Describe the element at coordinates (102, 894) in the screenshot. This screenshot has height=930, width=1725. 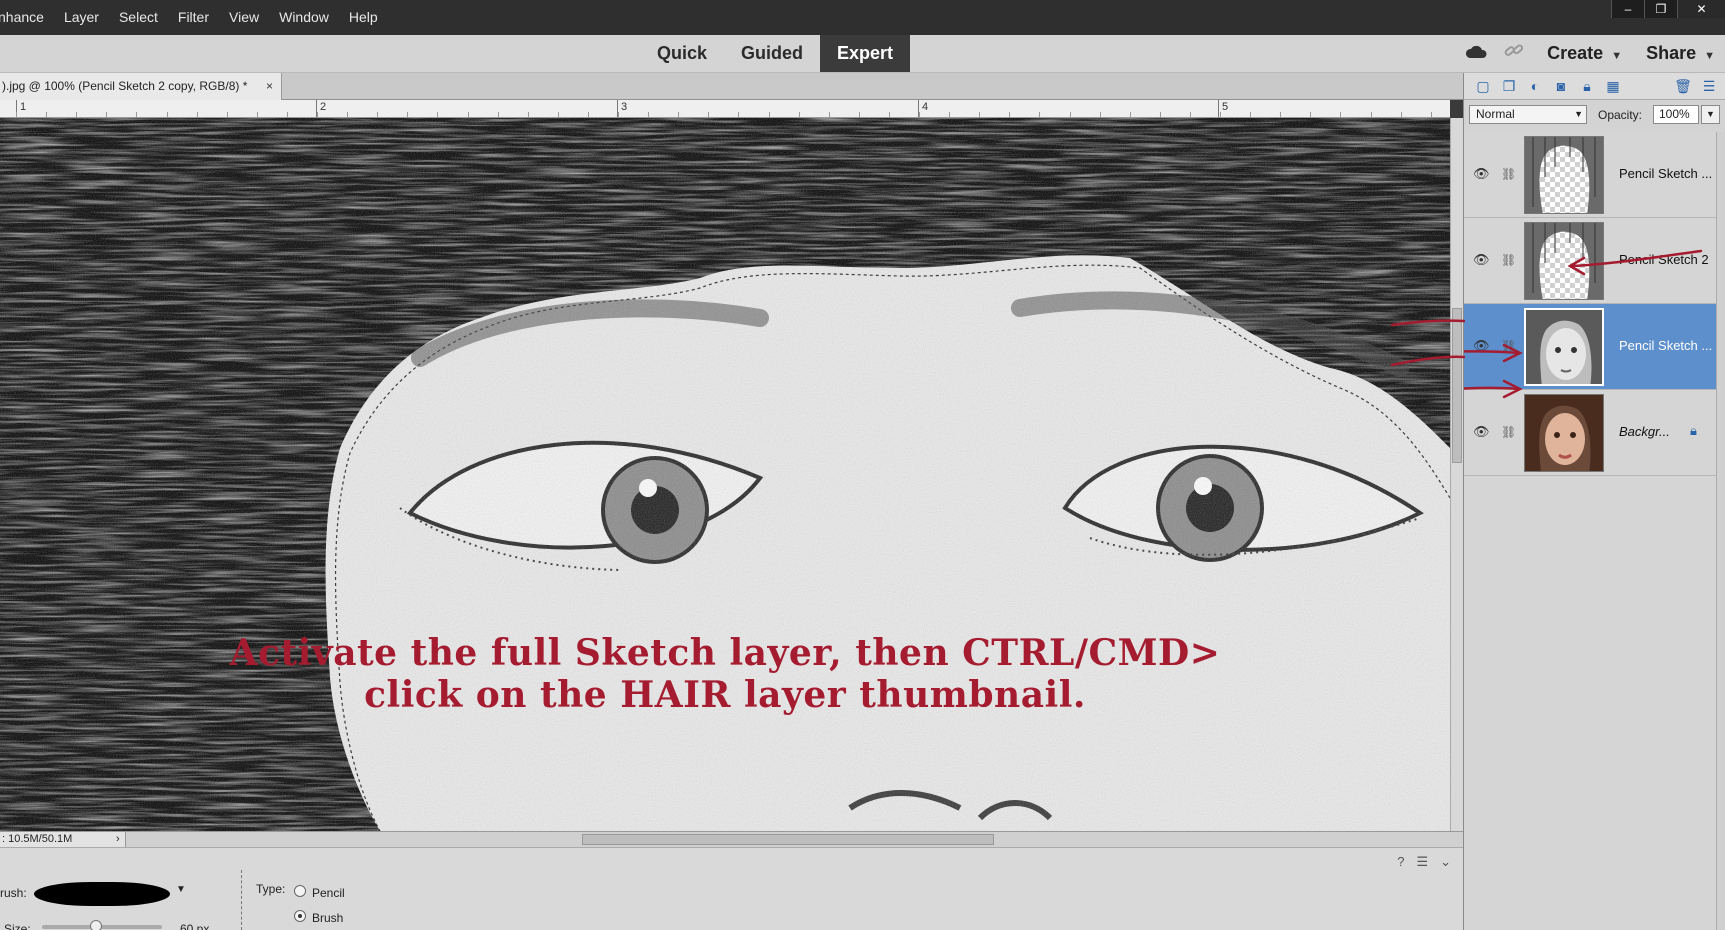
I see `brush-preset-preview` at that location.